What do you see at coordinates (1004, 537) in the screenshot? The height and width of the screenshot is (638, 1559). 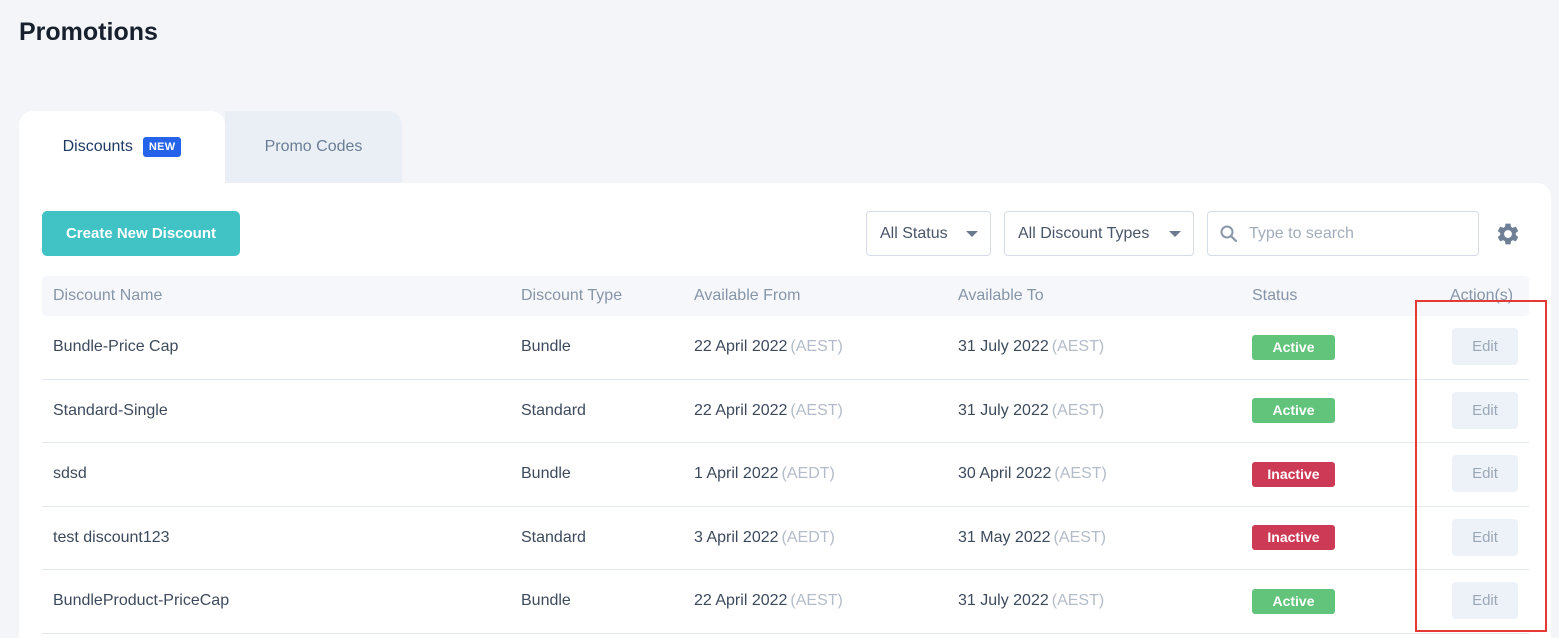 I see `available-to-date: 31 May 2022` at bounding box center [1004, 537].